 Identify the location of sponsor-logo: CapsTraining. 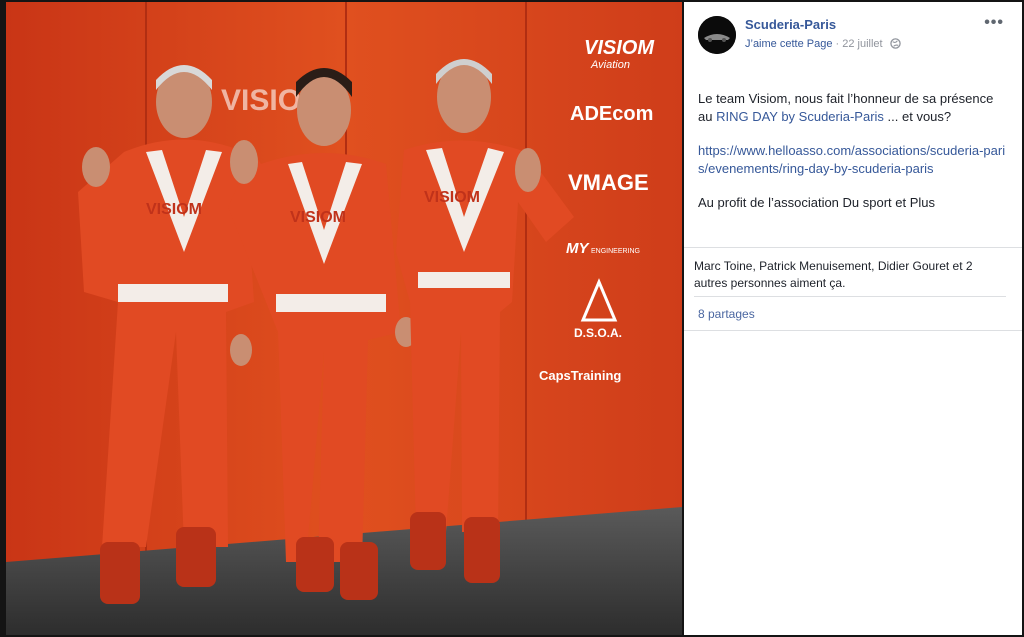
(580, 375).